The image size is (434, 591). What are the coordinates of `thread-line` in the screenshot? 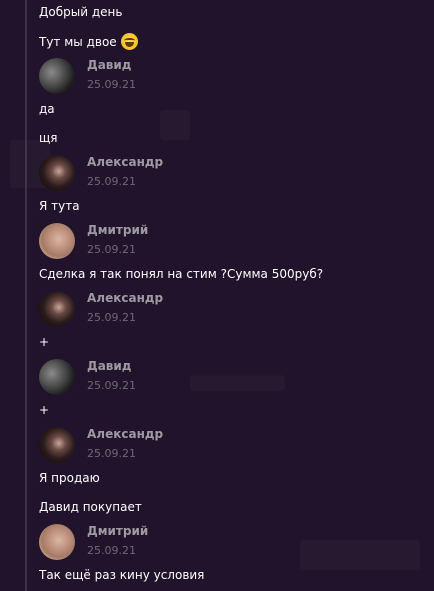 It's located at (26, 295).